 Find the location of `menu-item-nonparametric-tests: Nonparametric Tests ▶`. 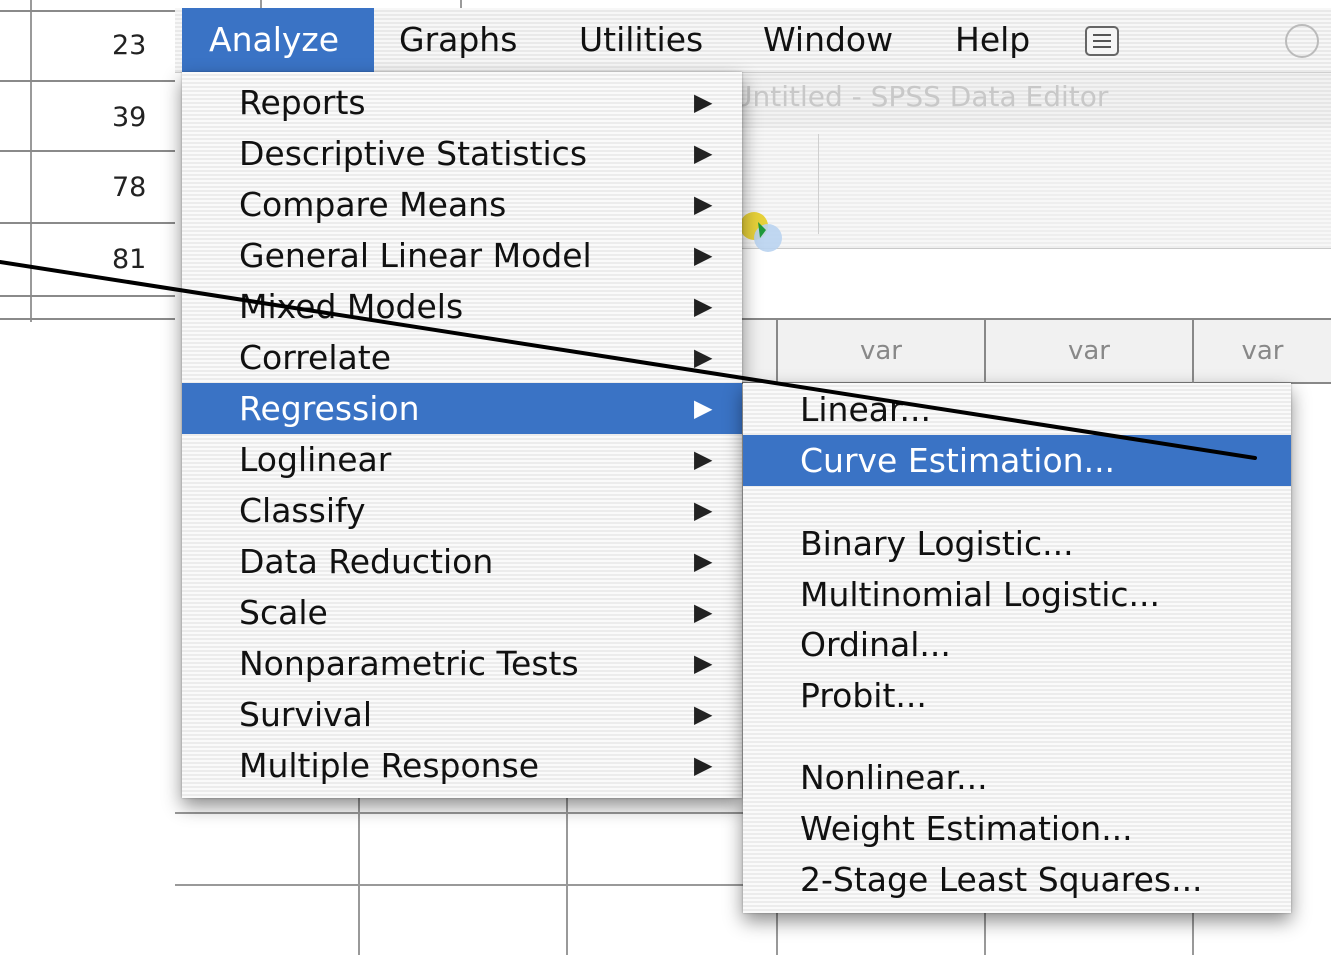

menu-item-nonparametric-tests: Nonparametric Tests ▶ is located at coordinates (462, 663).